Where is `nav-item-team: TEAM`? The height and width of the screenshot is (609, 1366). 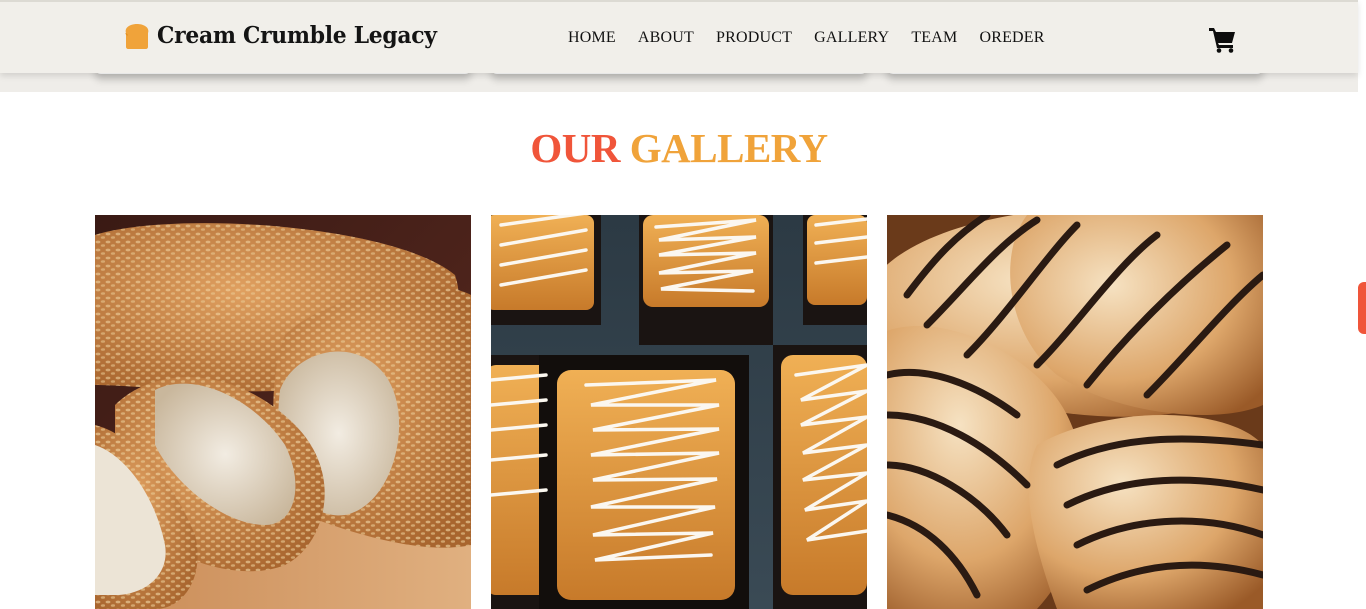 nav-item-team: TEAM is located at coordinates (934, 38).